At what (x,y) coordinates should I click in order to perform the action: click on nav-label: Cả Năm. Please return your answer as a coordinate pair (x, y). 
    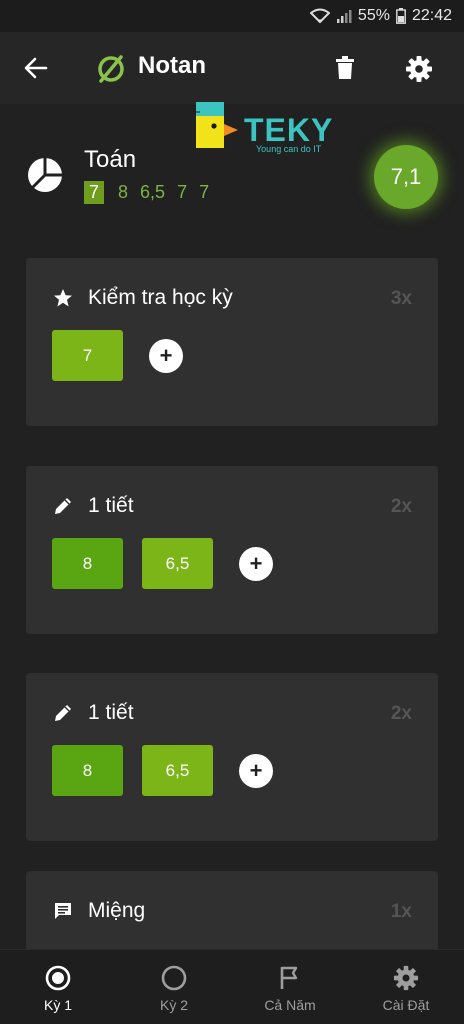
    Looking at the image, I should click on (290, 1004).